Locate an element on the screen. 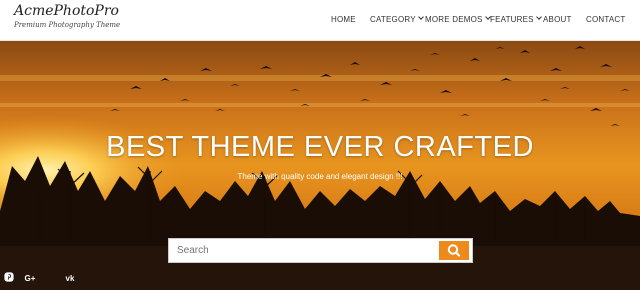 This screenshot has height=305, width=640. page-content-strip is located at coordinates (320, 297).